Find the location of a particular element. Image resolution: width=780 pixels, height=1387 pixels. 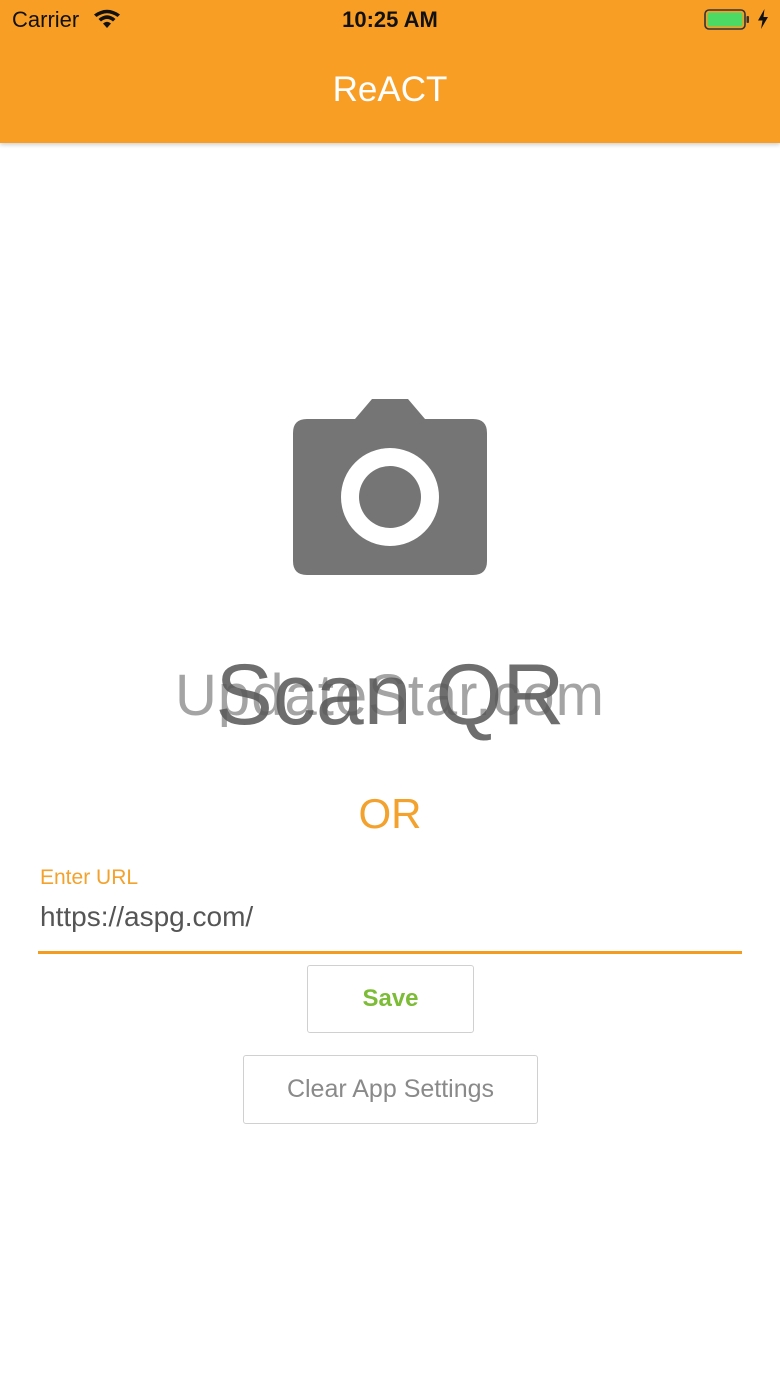

camera-icon is located at coordinates (390, 487).